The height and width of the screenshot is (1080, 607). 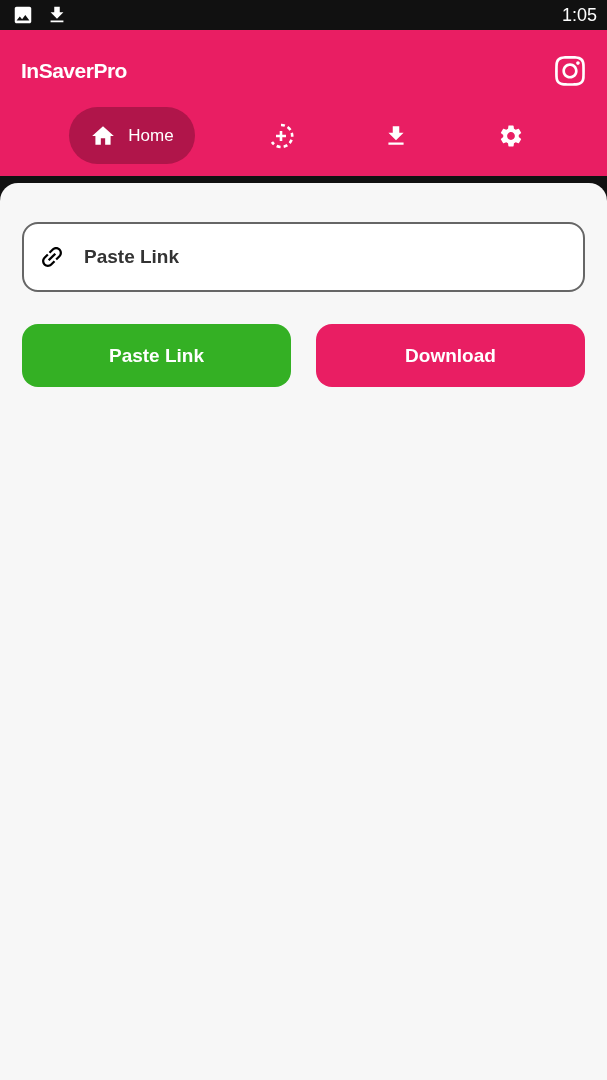 I want to click on app-title: InSaverPro, so click(x=74, y=71).